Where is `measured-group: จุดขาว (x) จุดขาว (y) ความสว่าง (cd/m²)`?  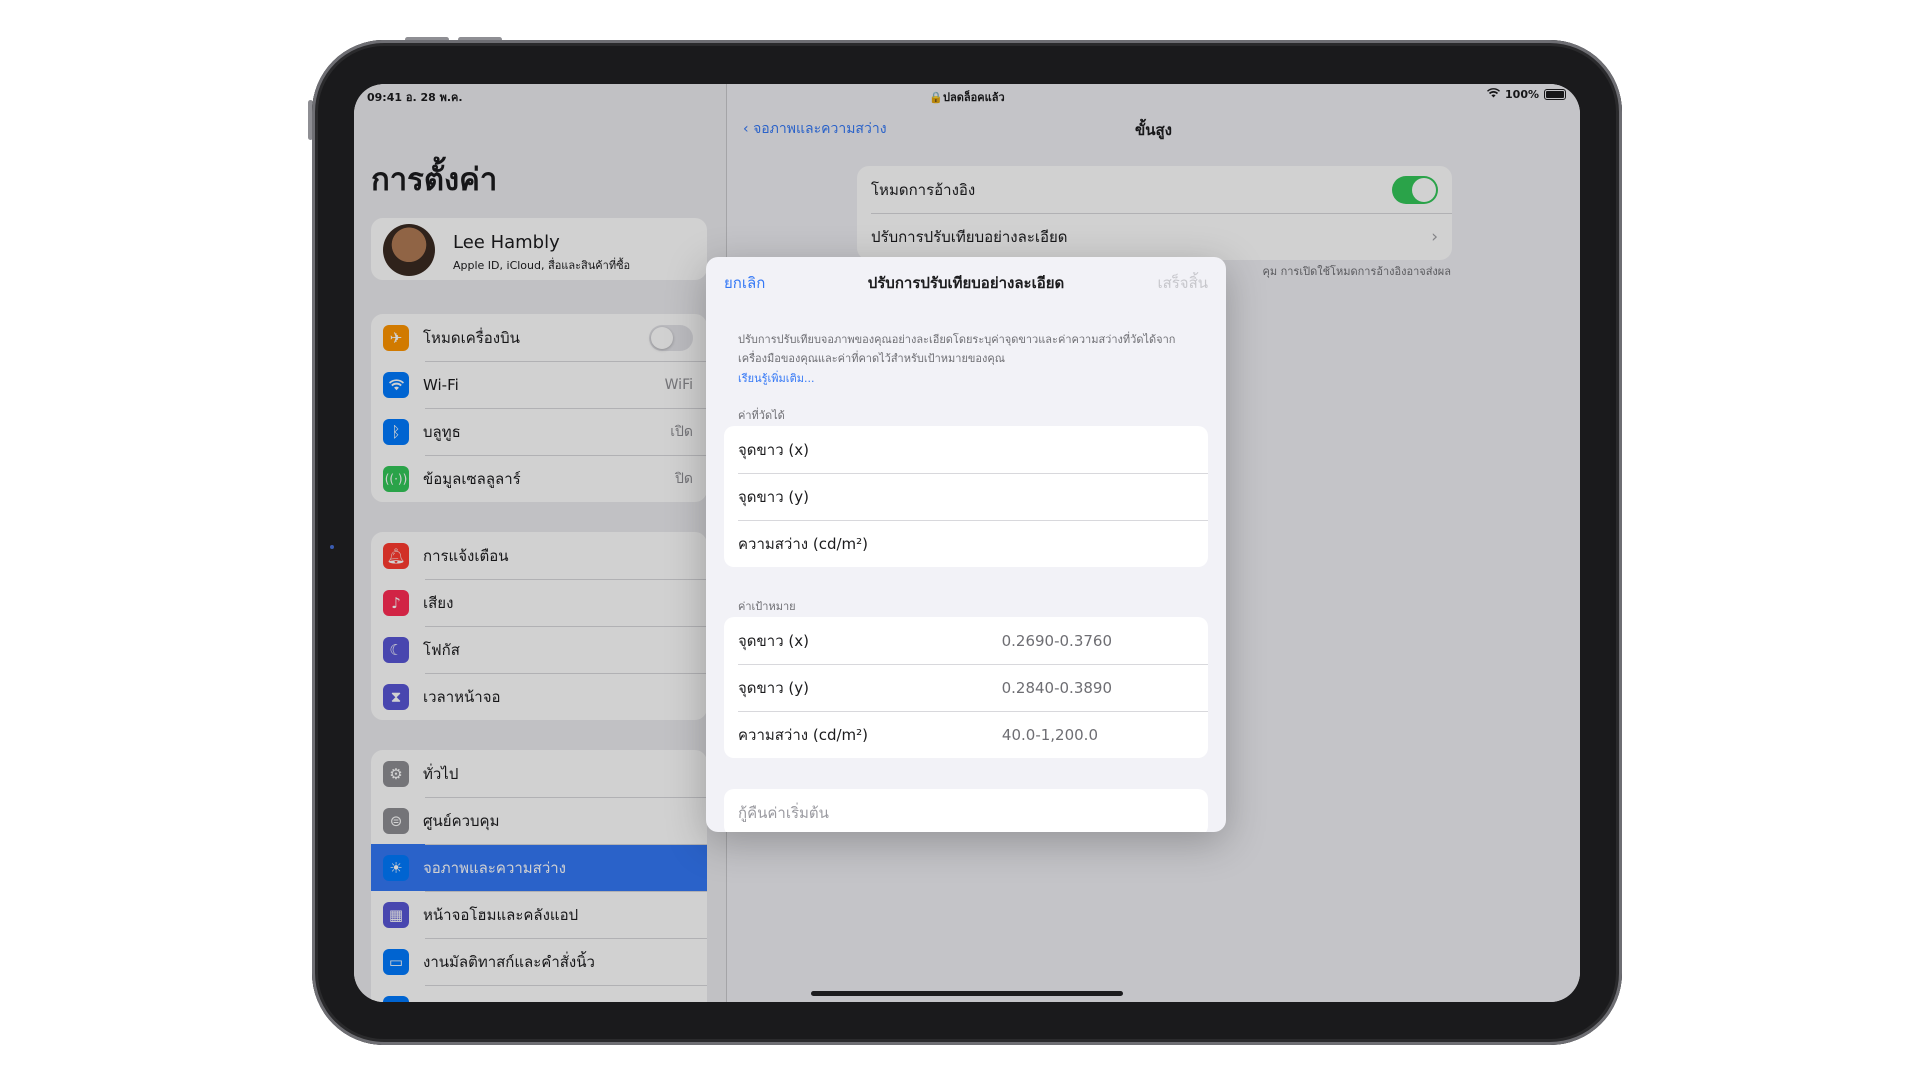
measured-group: จุดขาว (x) จุดขาว (y) ความสว่าง (cd/m²) is located at coordinates (966, 496).